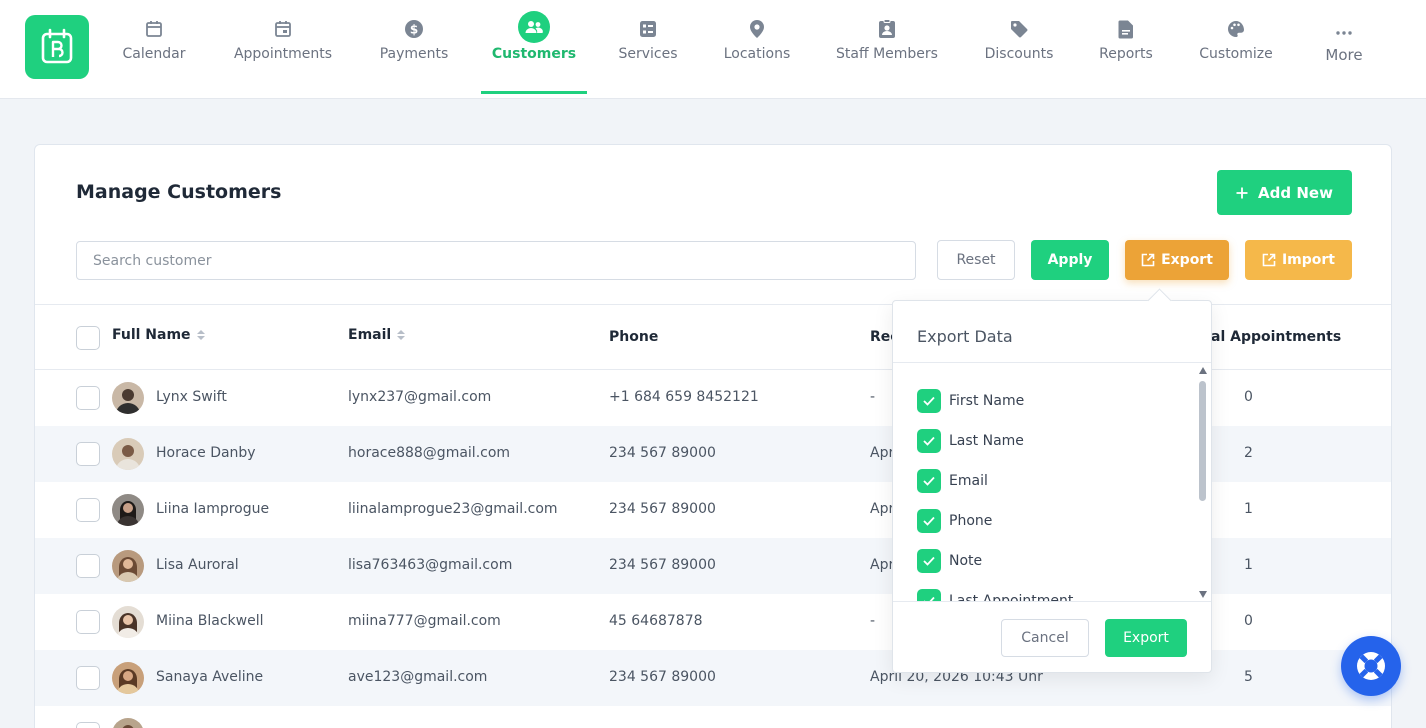 The width and height of the screenshot is (1426, 728). Describe the element at coordinates (966, 561) in the screenshot. I see `option-label: Note` at that location.